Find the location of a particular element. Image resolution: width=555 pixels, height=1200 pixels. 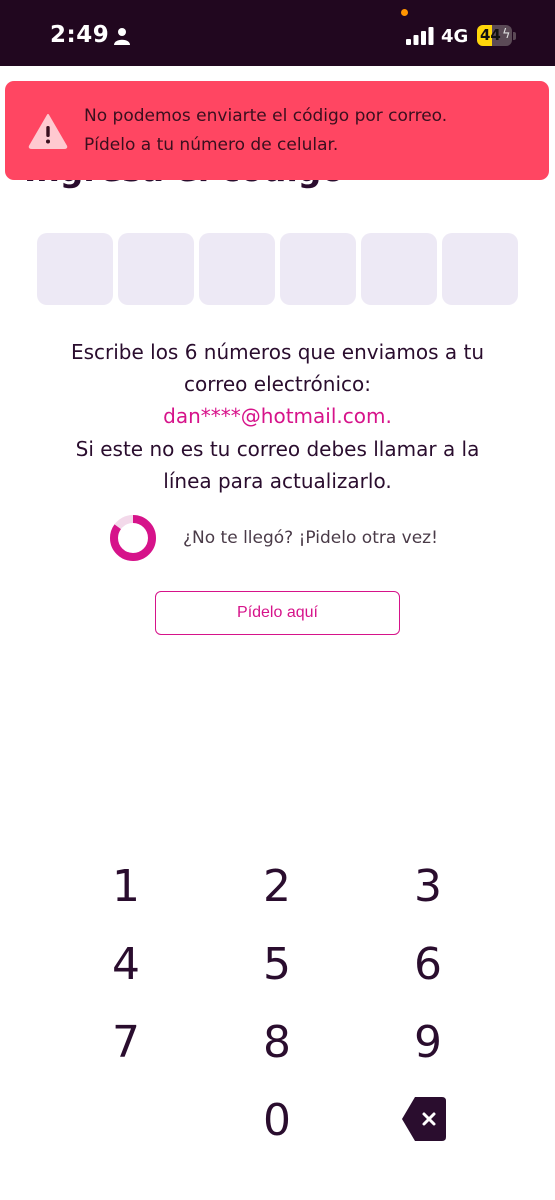

keypad-key-0: 0 is located at coordinates (277, 1120).